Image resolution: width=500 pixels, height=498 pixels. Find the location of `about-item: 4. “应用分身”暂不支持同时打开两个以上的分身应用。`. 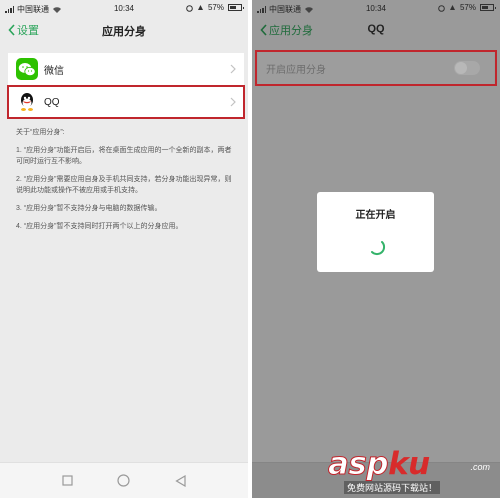

about-item: 4. “应用分身”暂不支持同时打开两个以上的分身应用。 is located at coordinates (99, 226).